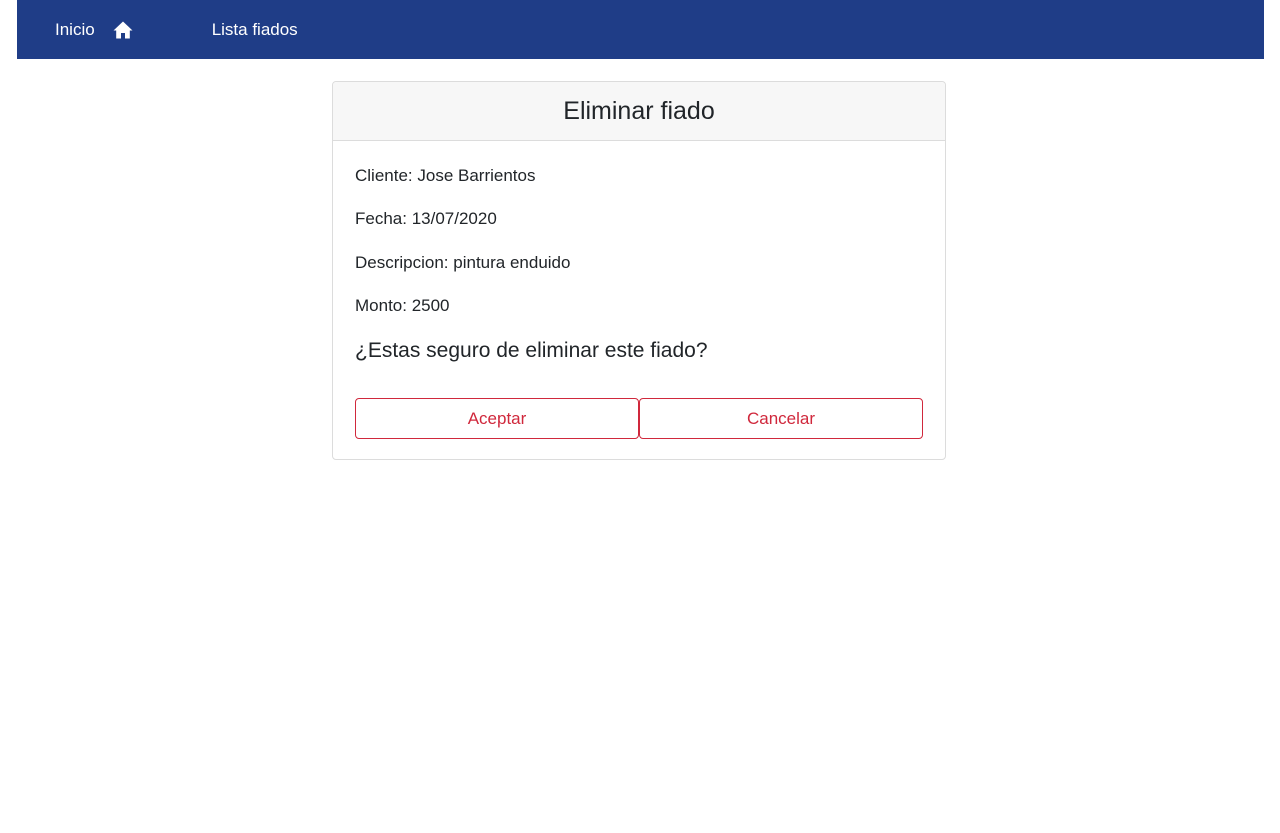 This screenshot has height=833, width=1280. I want to click on fecha-text: Fecha: 13/07/2020, so click(426, 218).